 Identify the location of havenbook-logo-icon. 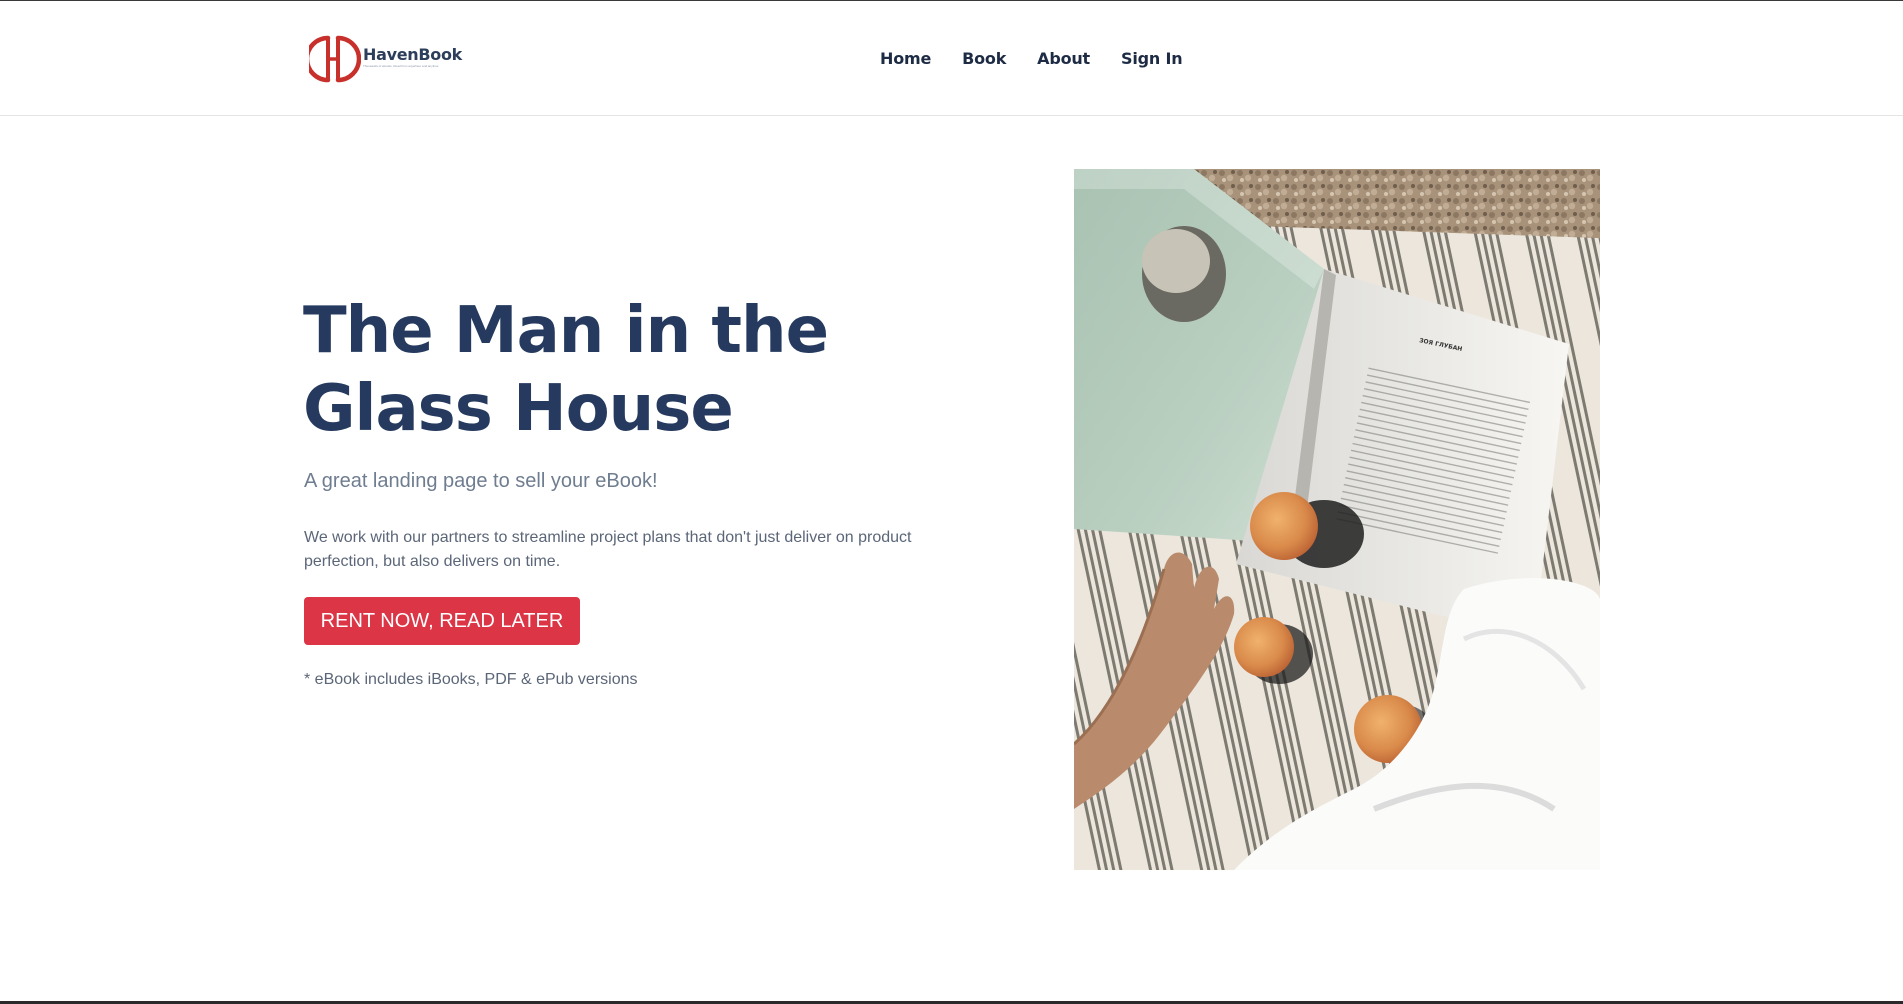
(335, 59).